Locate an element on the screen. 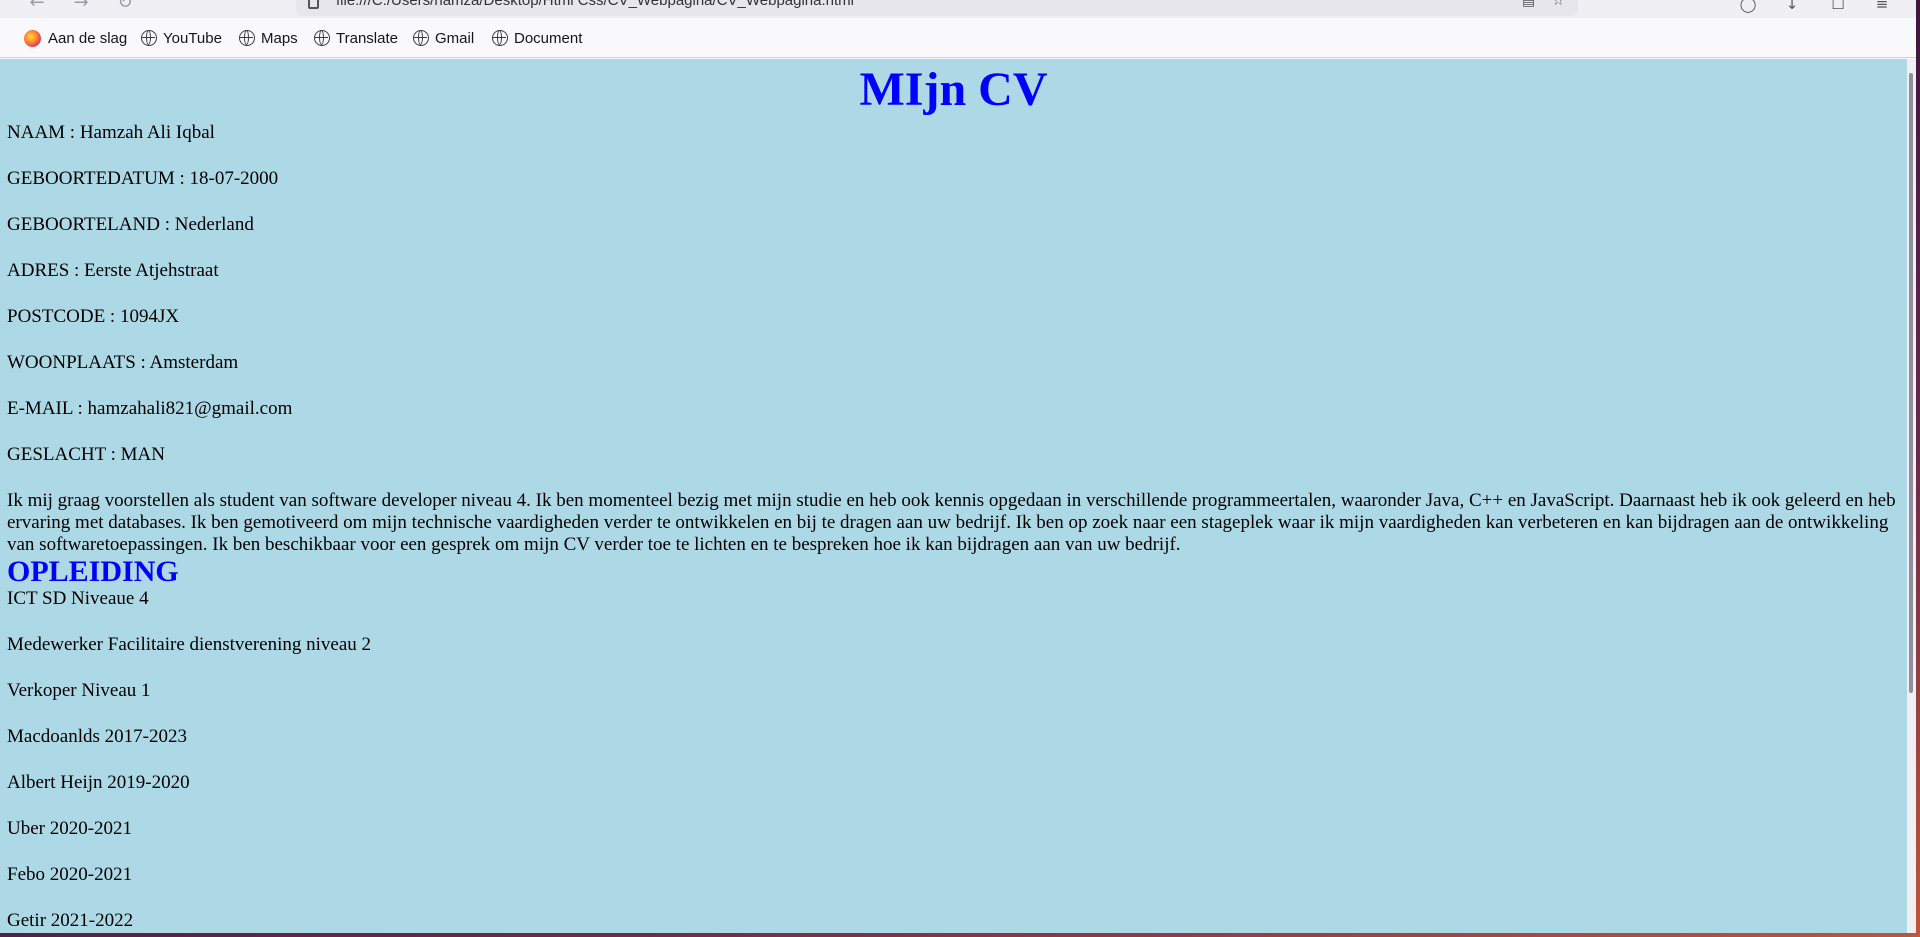  downloads-icon: ↧ is located at coordinates (1792, 7).